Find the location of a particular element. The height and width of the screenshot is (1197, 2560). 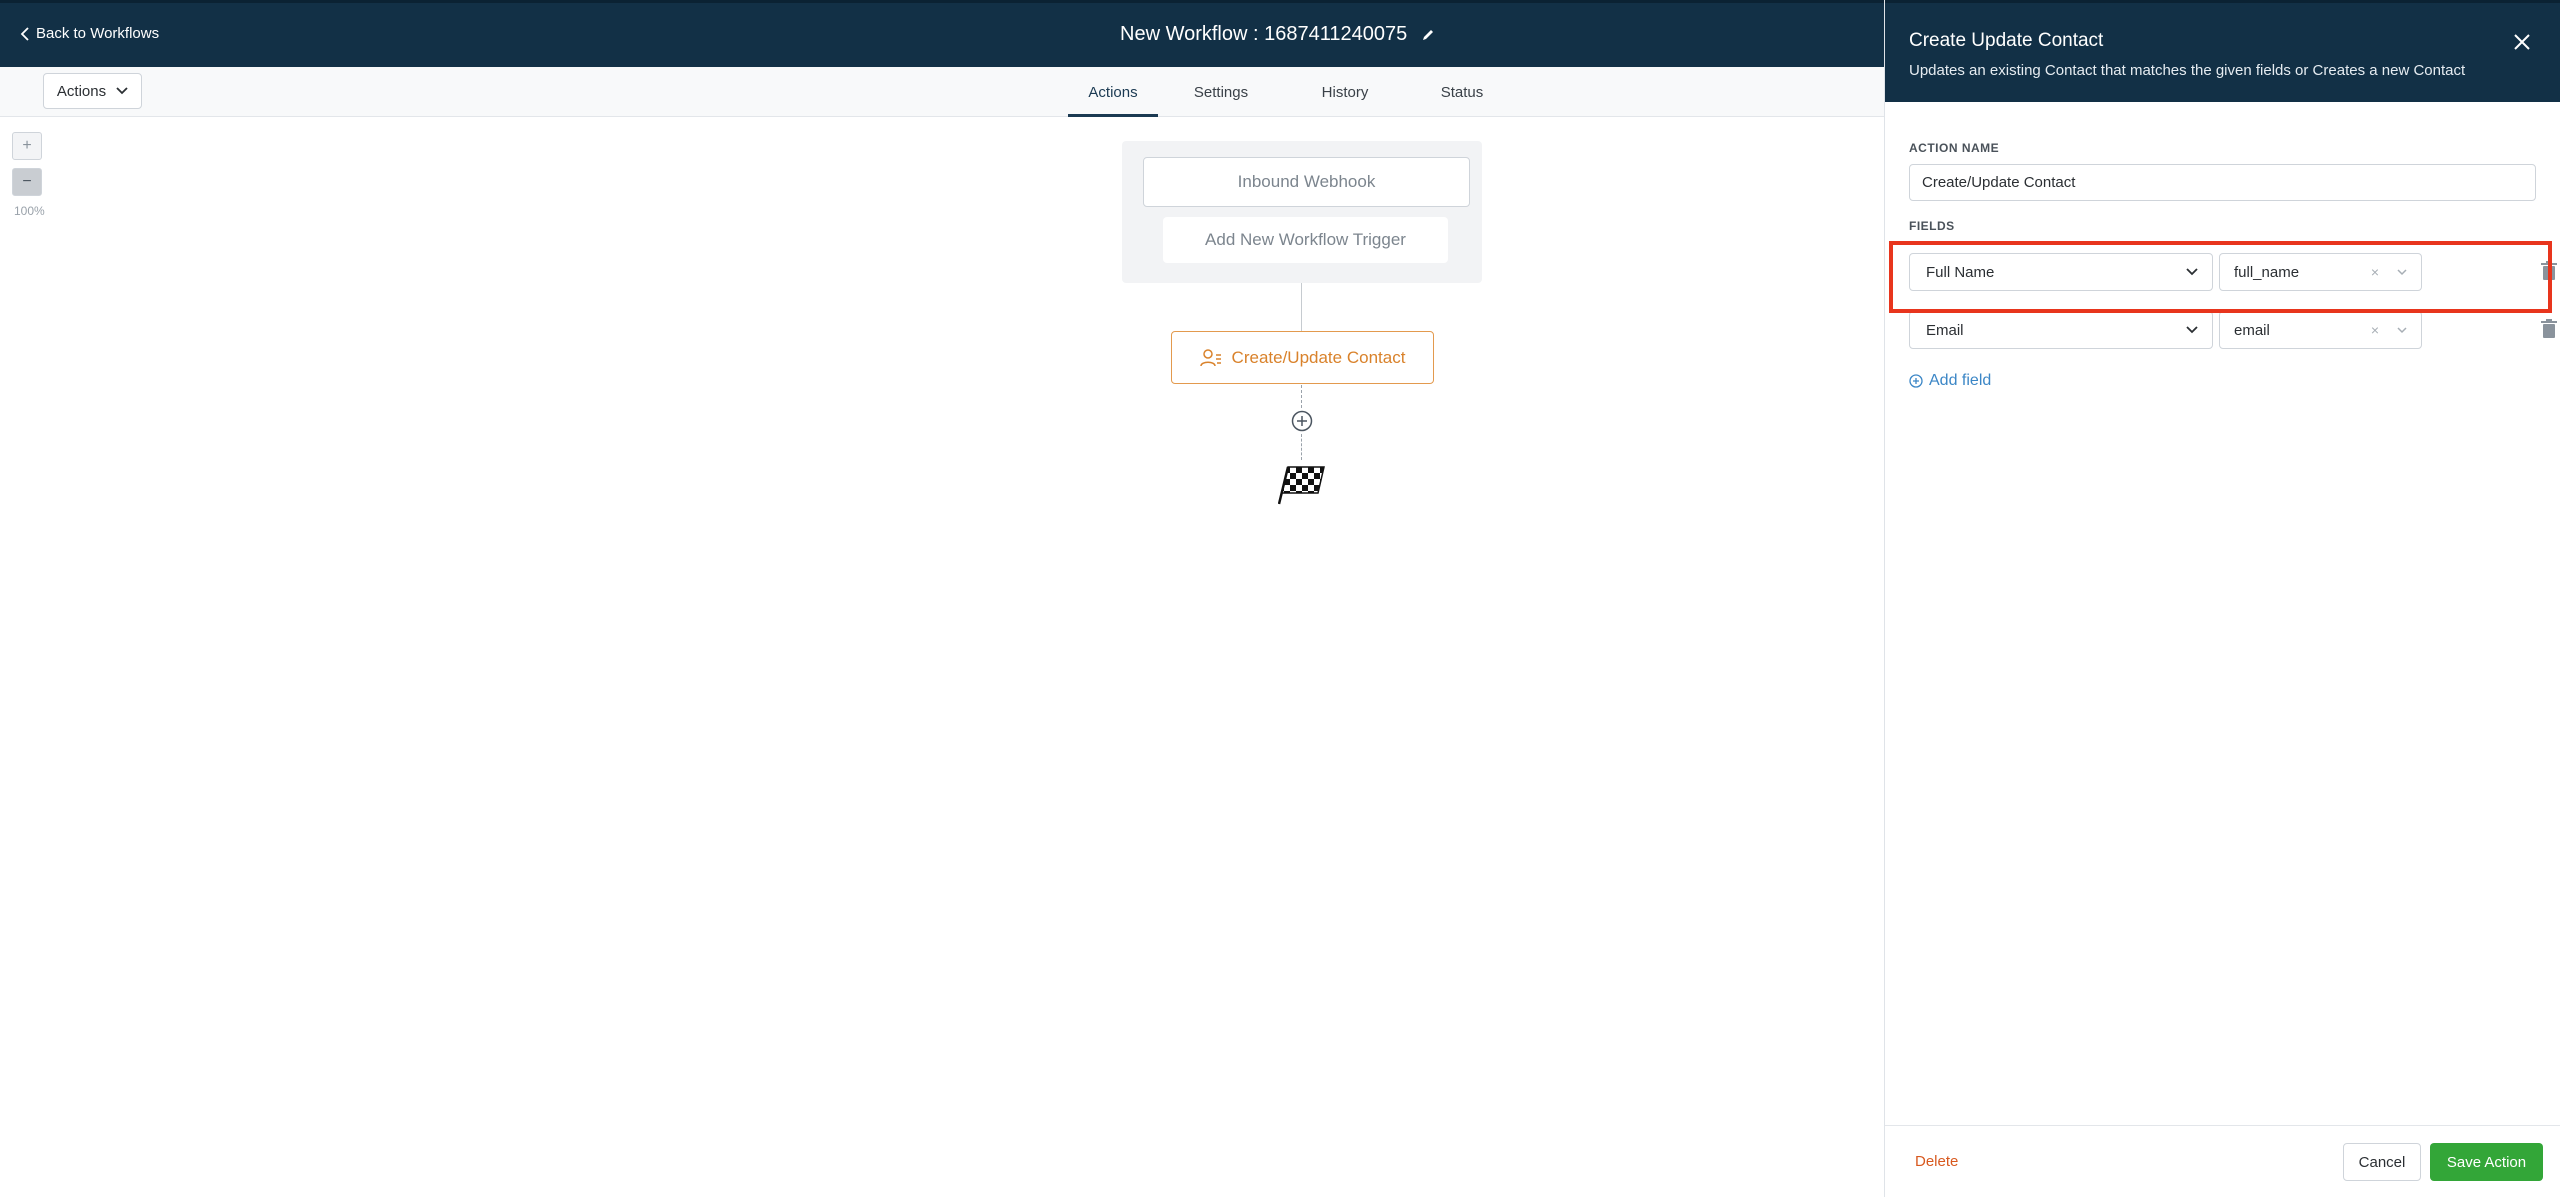

zoom-out-button: − is located at coordinates (27, 182).